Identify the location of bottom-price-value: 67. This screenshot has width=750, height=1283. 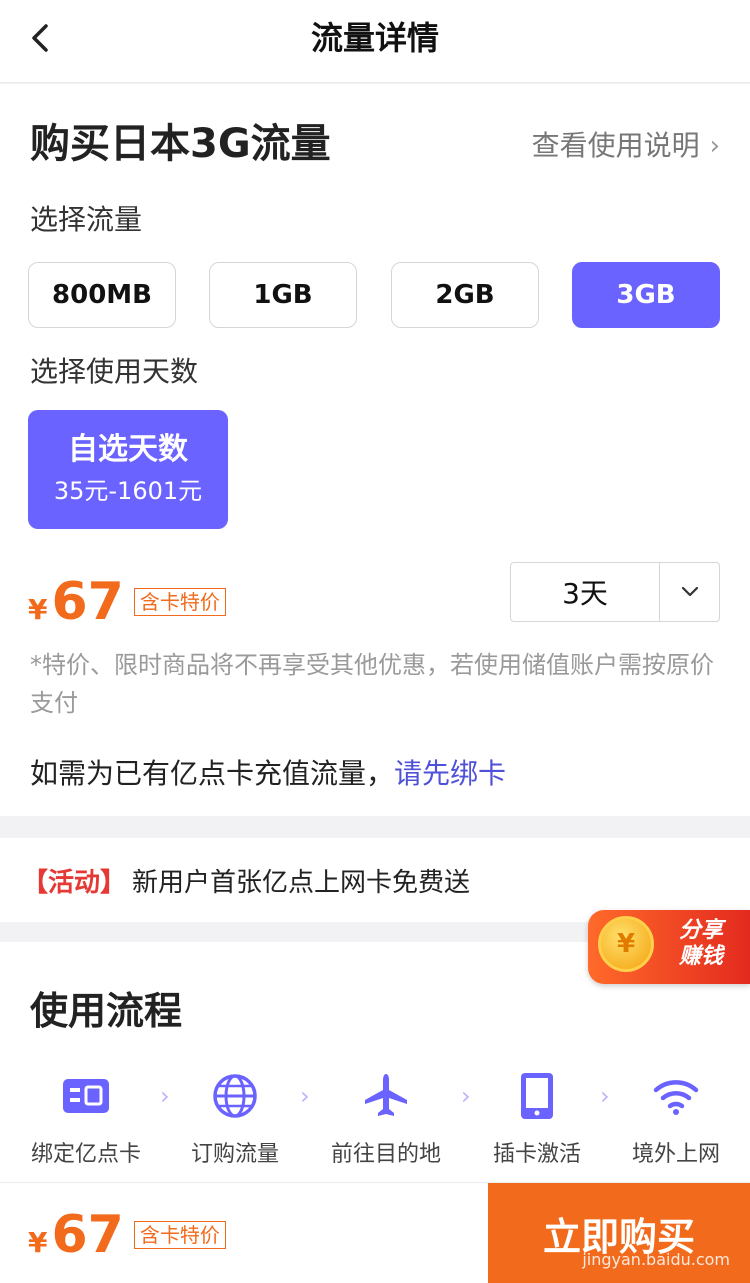
(87, 1235).